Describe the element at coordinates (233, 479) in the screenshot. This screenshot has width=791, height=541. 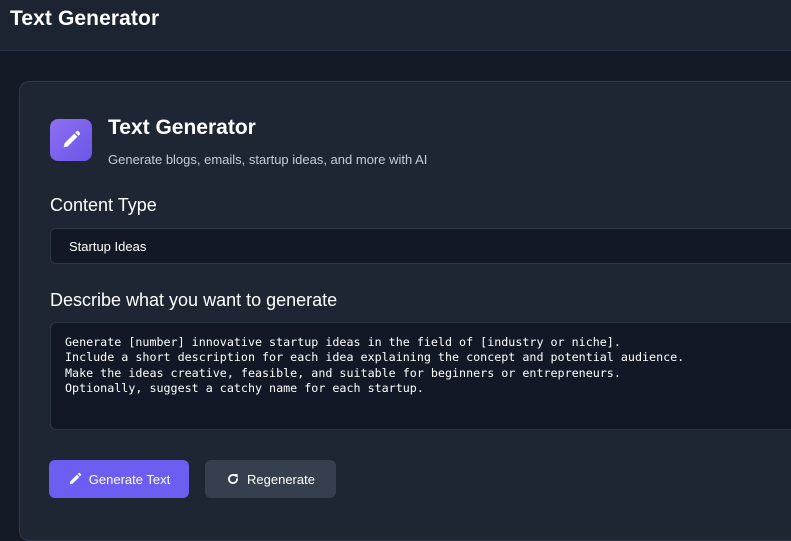
I see `refresh-icon` at that location.